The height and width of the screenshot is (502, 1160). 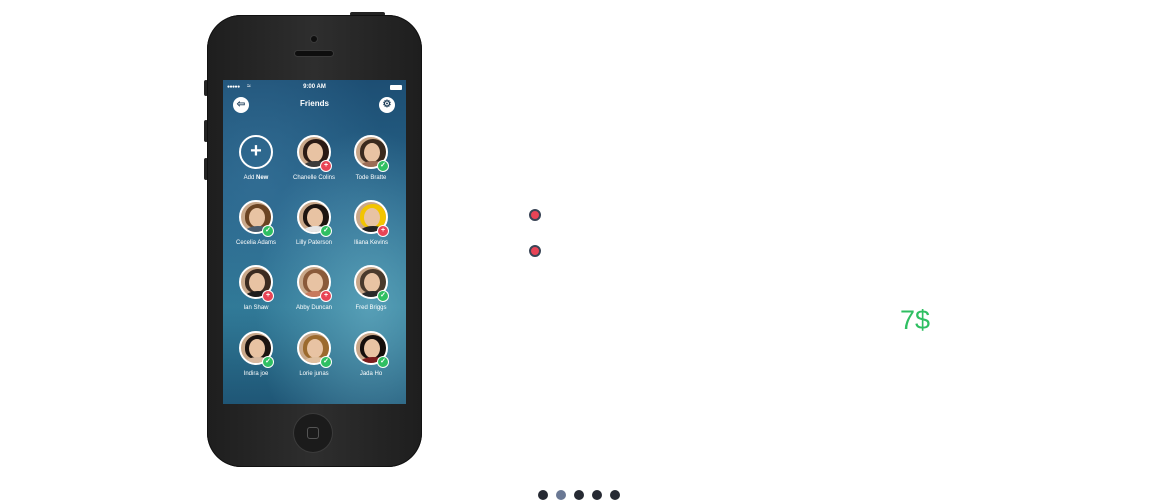 I want to click on friend-item: ✓ Indira joe, so click(x=256, y=354).